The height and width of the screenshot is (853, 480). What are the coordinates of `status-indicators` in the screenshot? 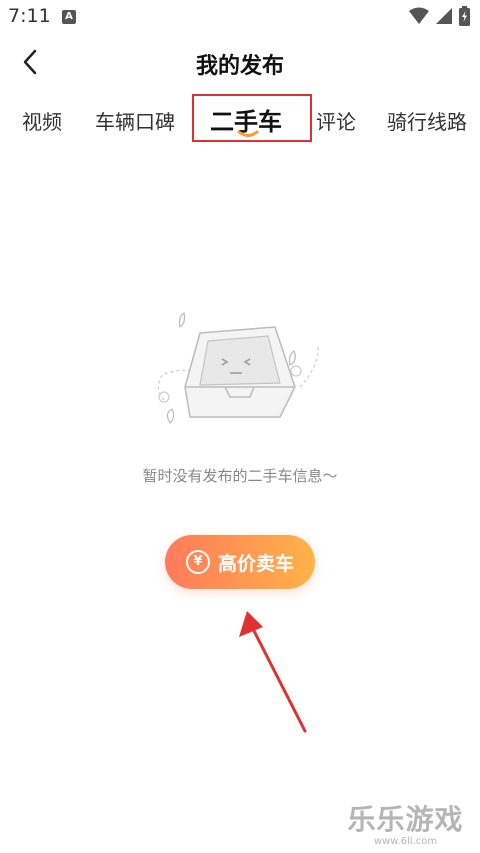 It's located at (439, 16).